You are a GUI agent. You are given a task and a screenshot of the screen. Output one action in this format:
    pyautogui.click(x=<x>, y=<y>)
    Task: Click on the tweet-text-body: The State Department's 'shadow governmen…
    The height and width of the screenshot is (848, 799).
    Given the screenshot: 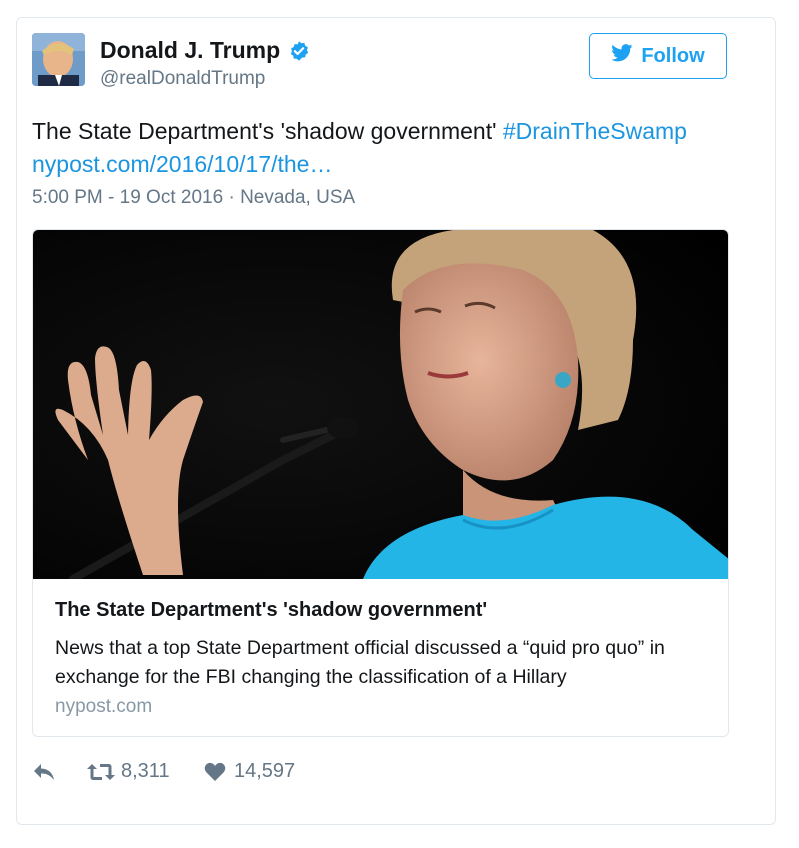 What is the action you would take?
    pyautogui.click(x=267, y=131)
    